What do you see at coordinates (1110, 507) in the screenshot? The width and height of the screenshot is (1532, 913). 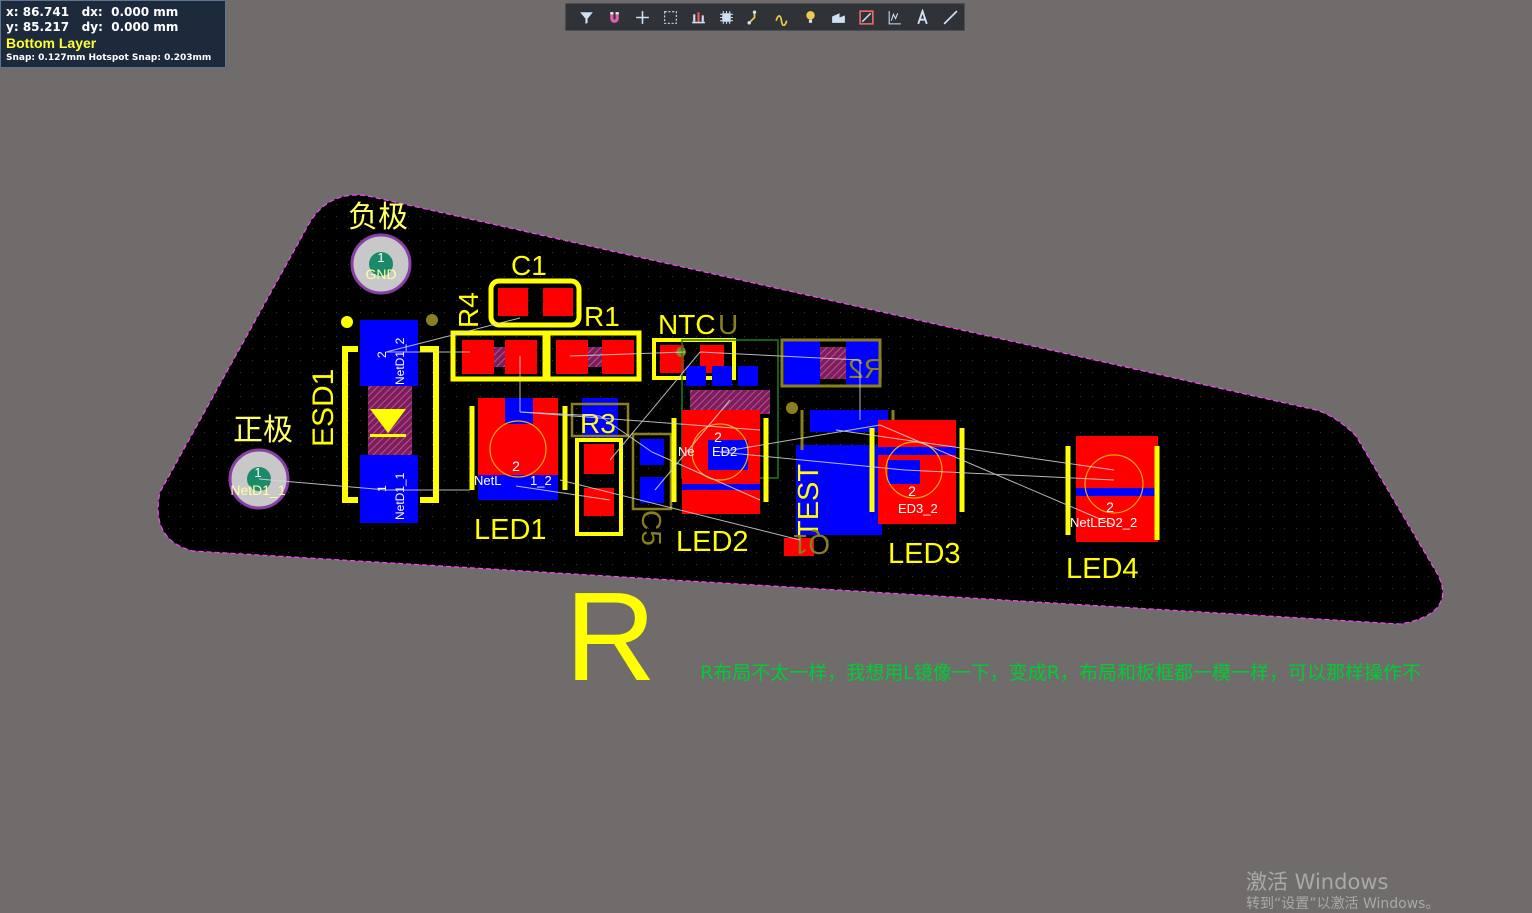 I see `led4-pad-number: 2` at bounding box center [1110, 507].